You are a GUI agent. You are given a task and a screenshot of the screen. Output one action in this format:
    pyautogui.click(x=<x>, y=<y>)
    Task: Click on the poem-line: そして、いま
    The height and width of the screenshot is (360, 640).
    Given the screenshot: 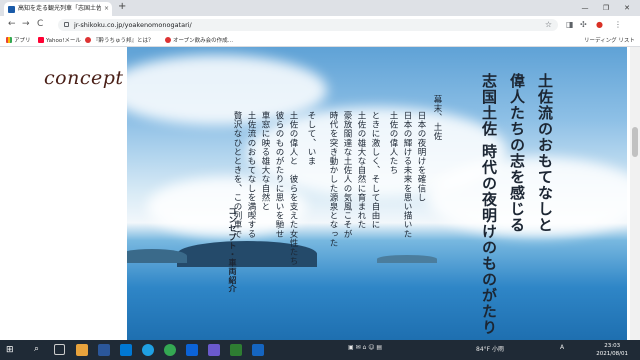 What is the action you would take?
    pyautogui.click(x=311, y=138)
    